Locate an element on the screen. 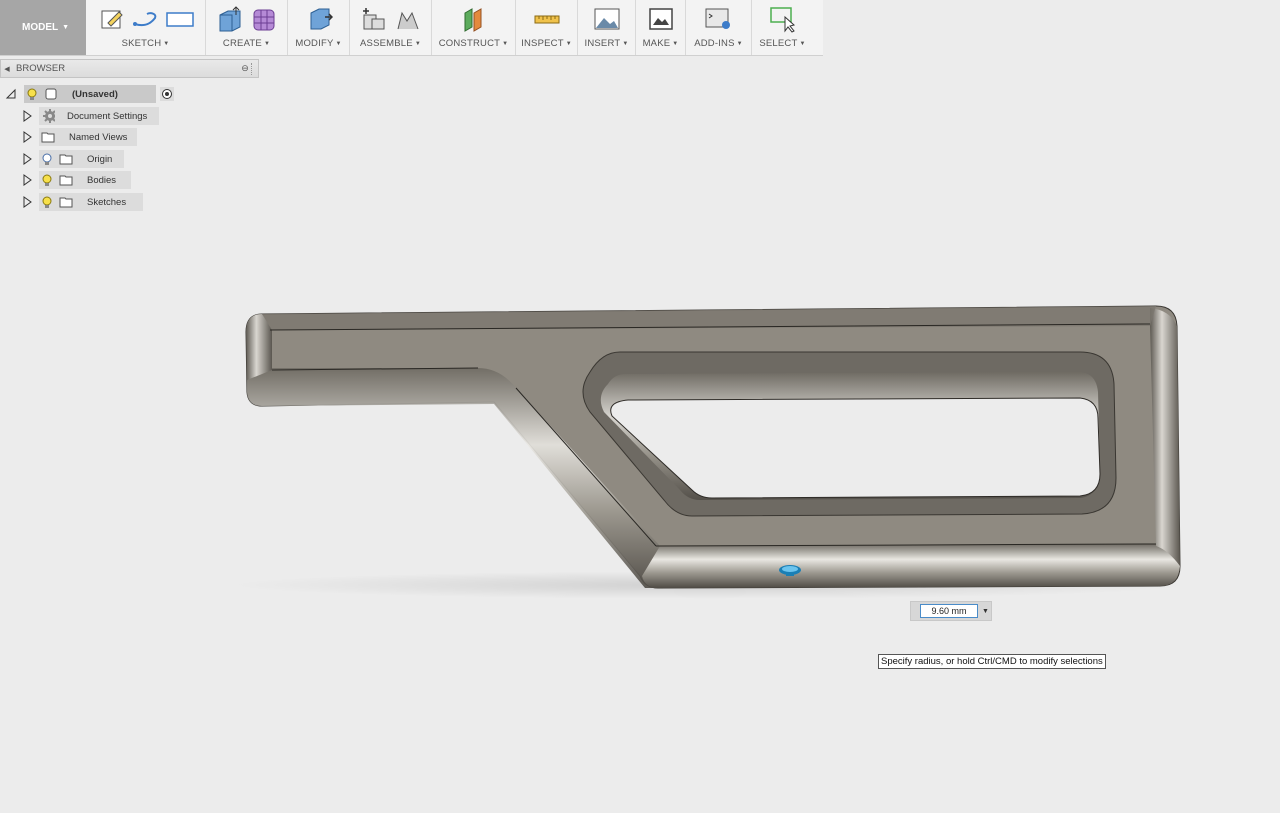 This screenshot has height=813, width=1280. dropdown-arrow-icon: ▼ is located at coordinates (985, 611).